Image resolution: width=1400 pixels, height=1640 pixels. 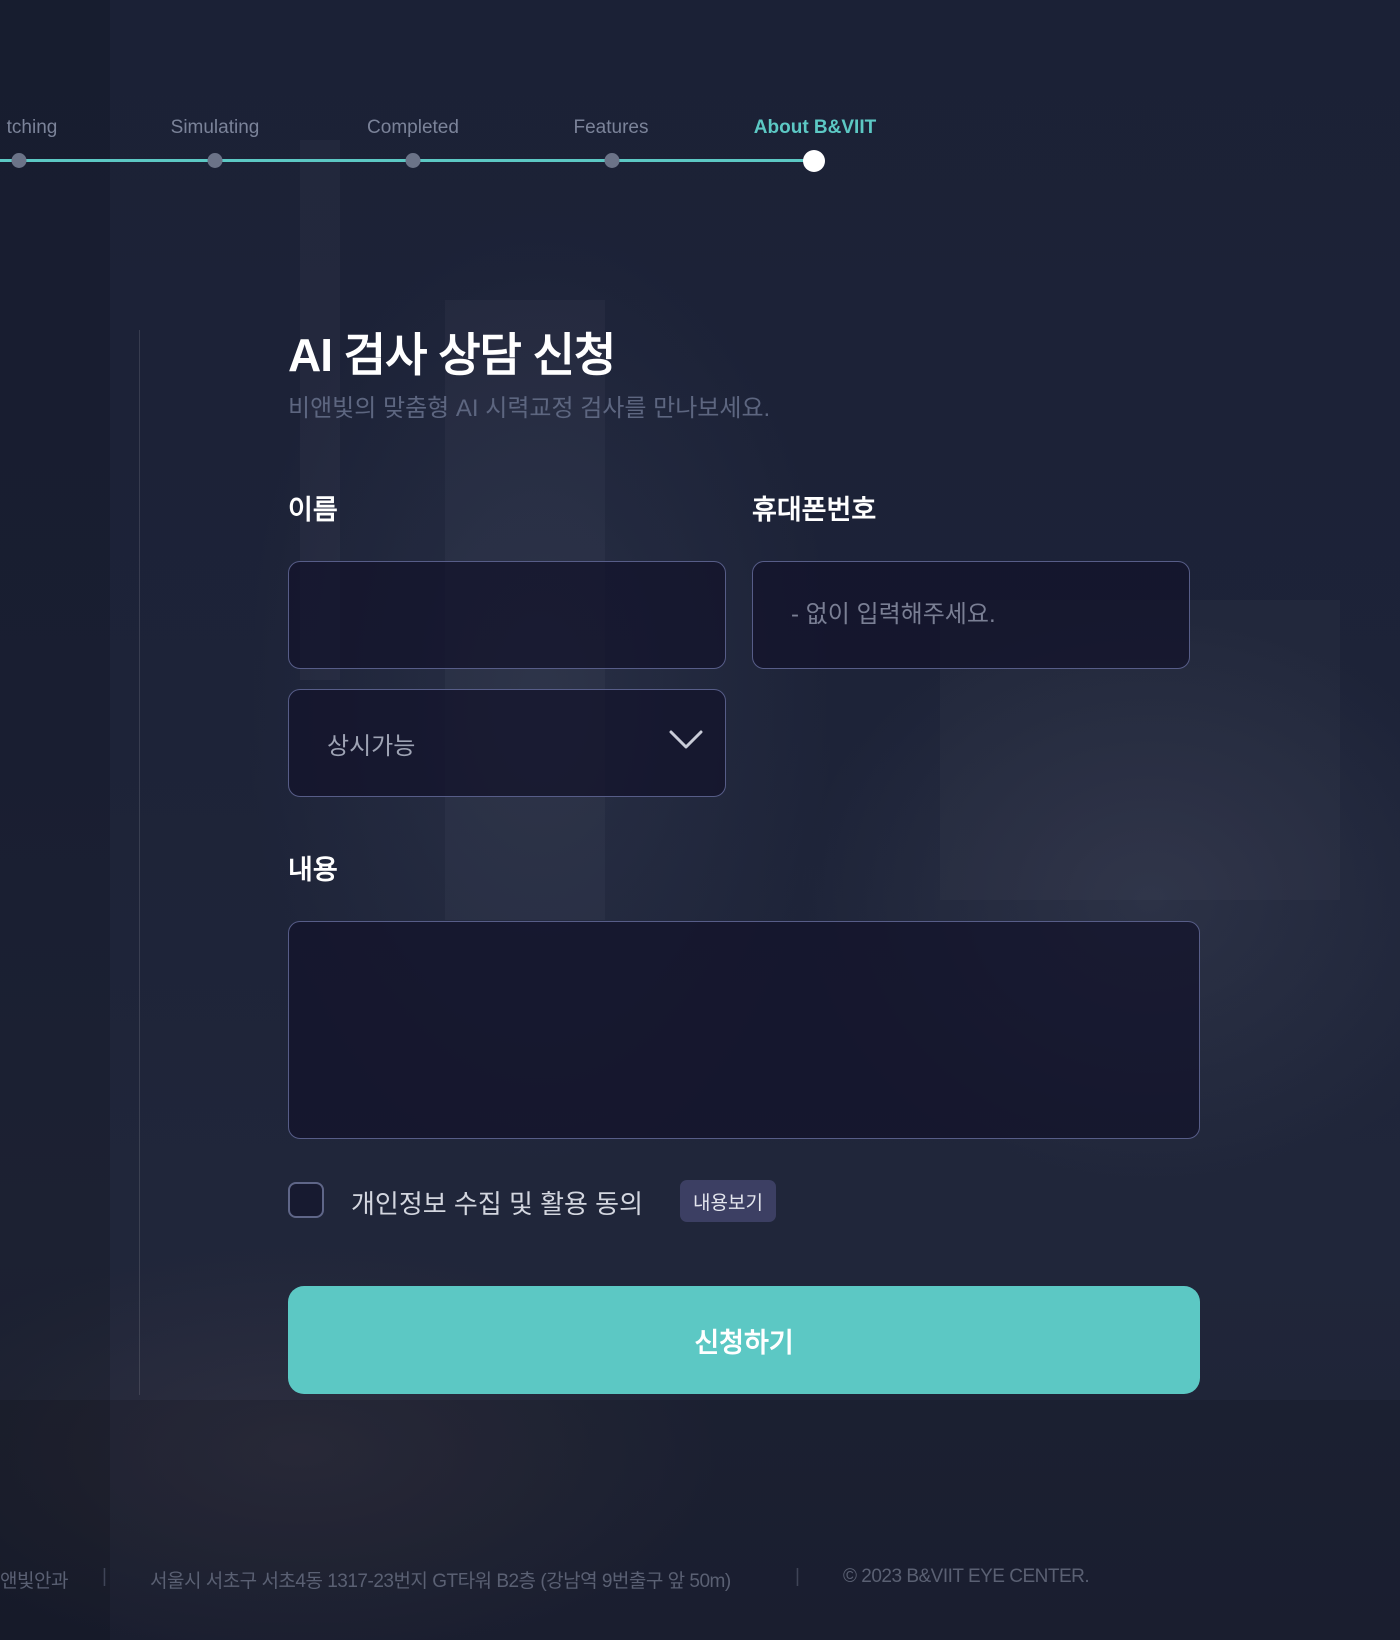 I want to click on name-field-box, so click(x=507, y=615).